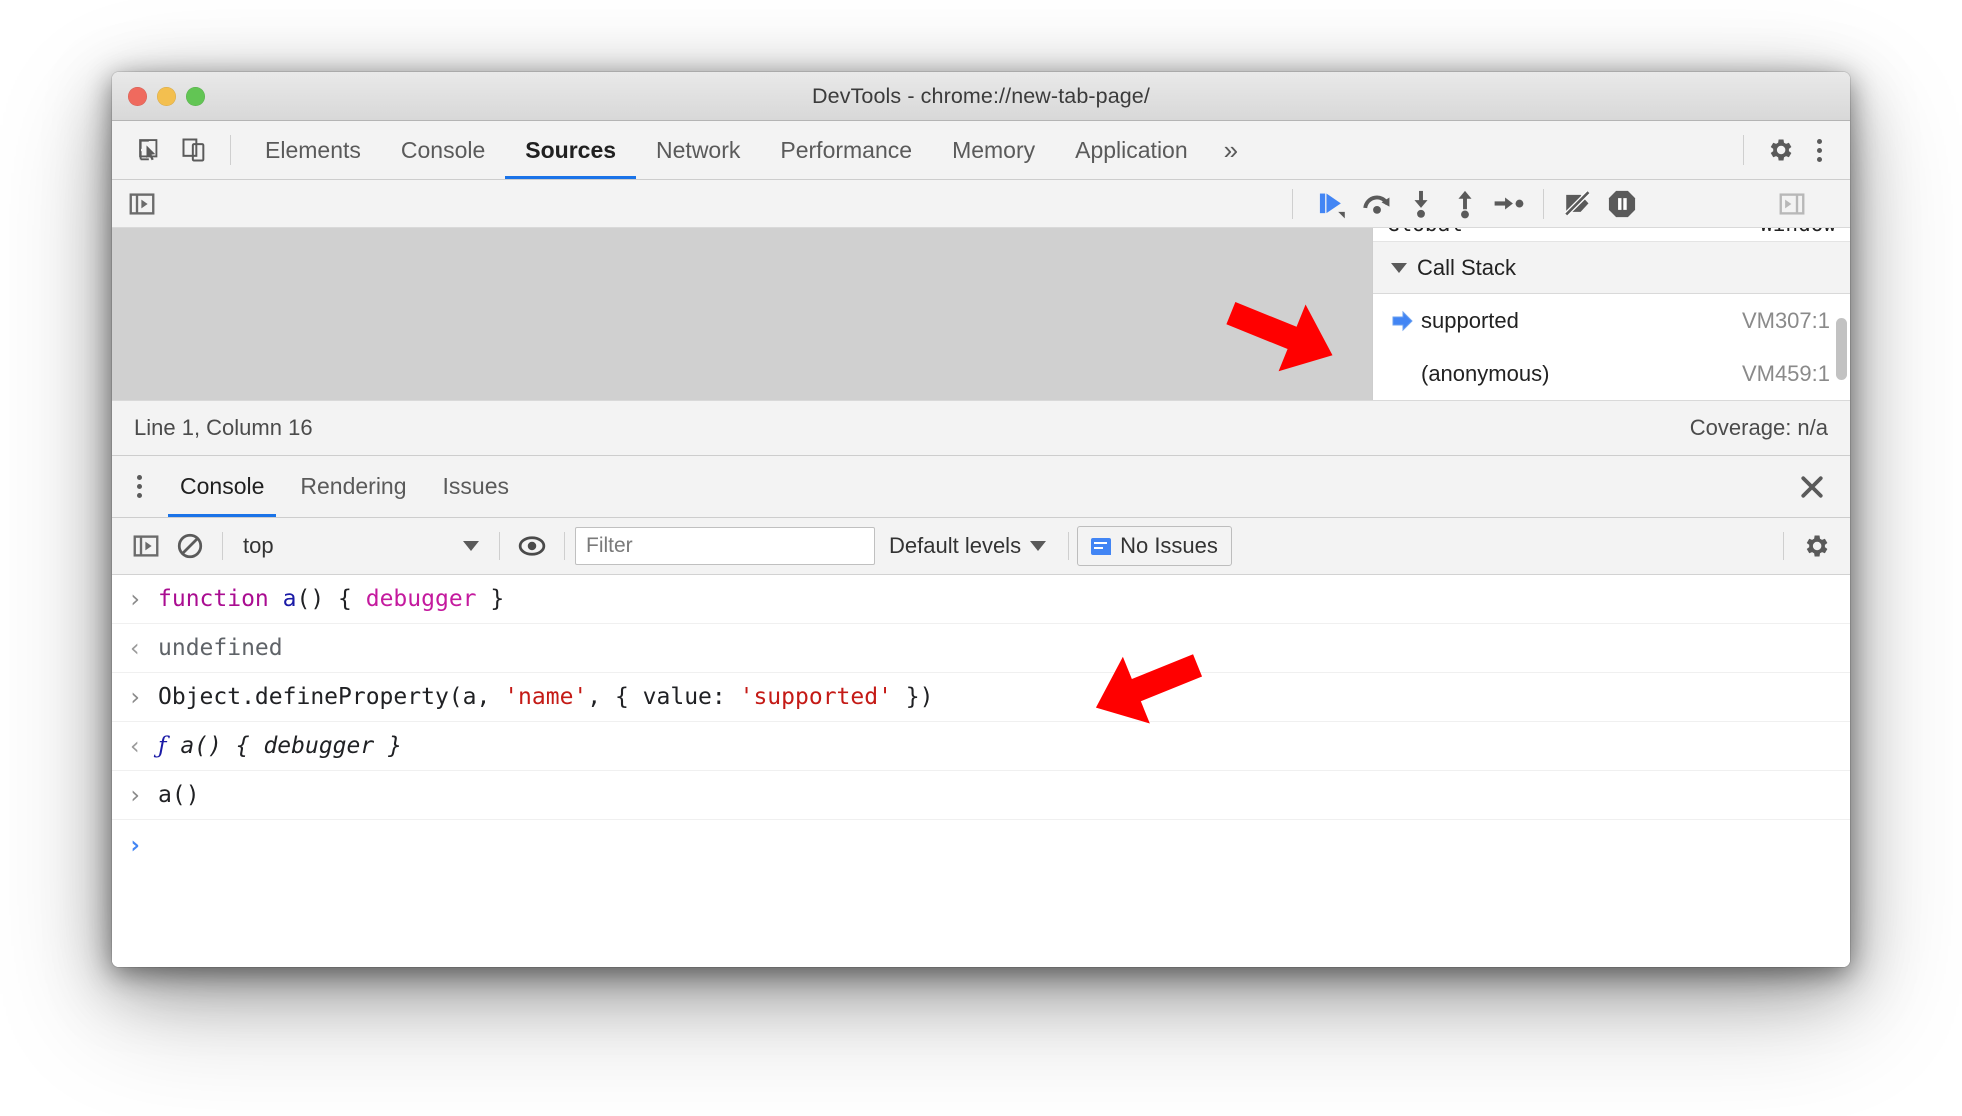 The width and height of the screenshot is (1962, 1116). What do you see at coordinates (1509, 204) in the screenshot?
I see `step-button` at bounding box center [1509, 204].